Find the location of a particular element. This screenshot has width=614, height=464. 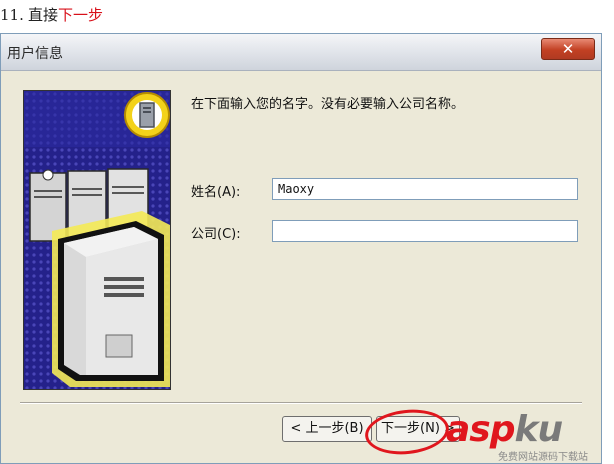

title-bar: 用户信息 ✕ is located at coordinates (301, 52).